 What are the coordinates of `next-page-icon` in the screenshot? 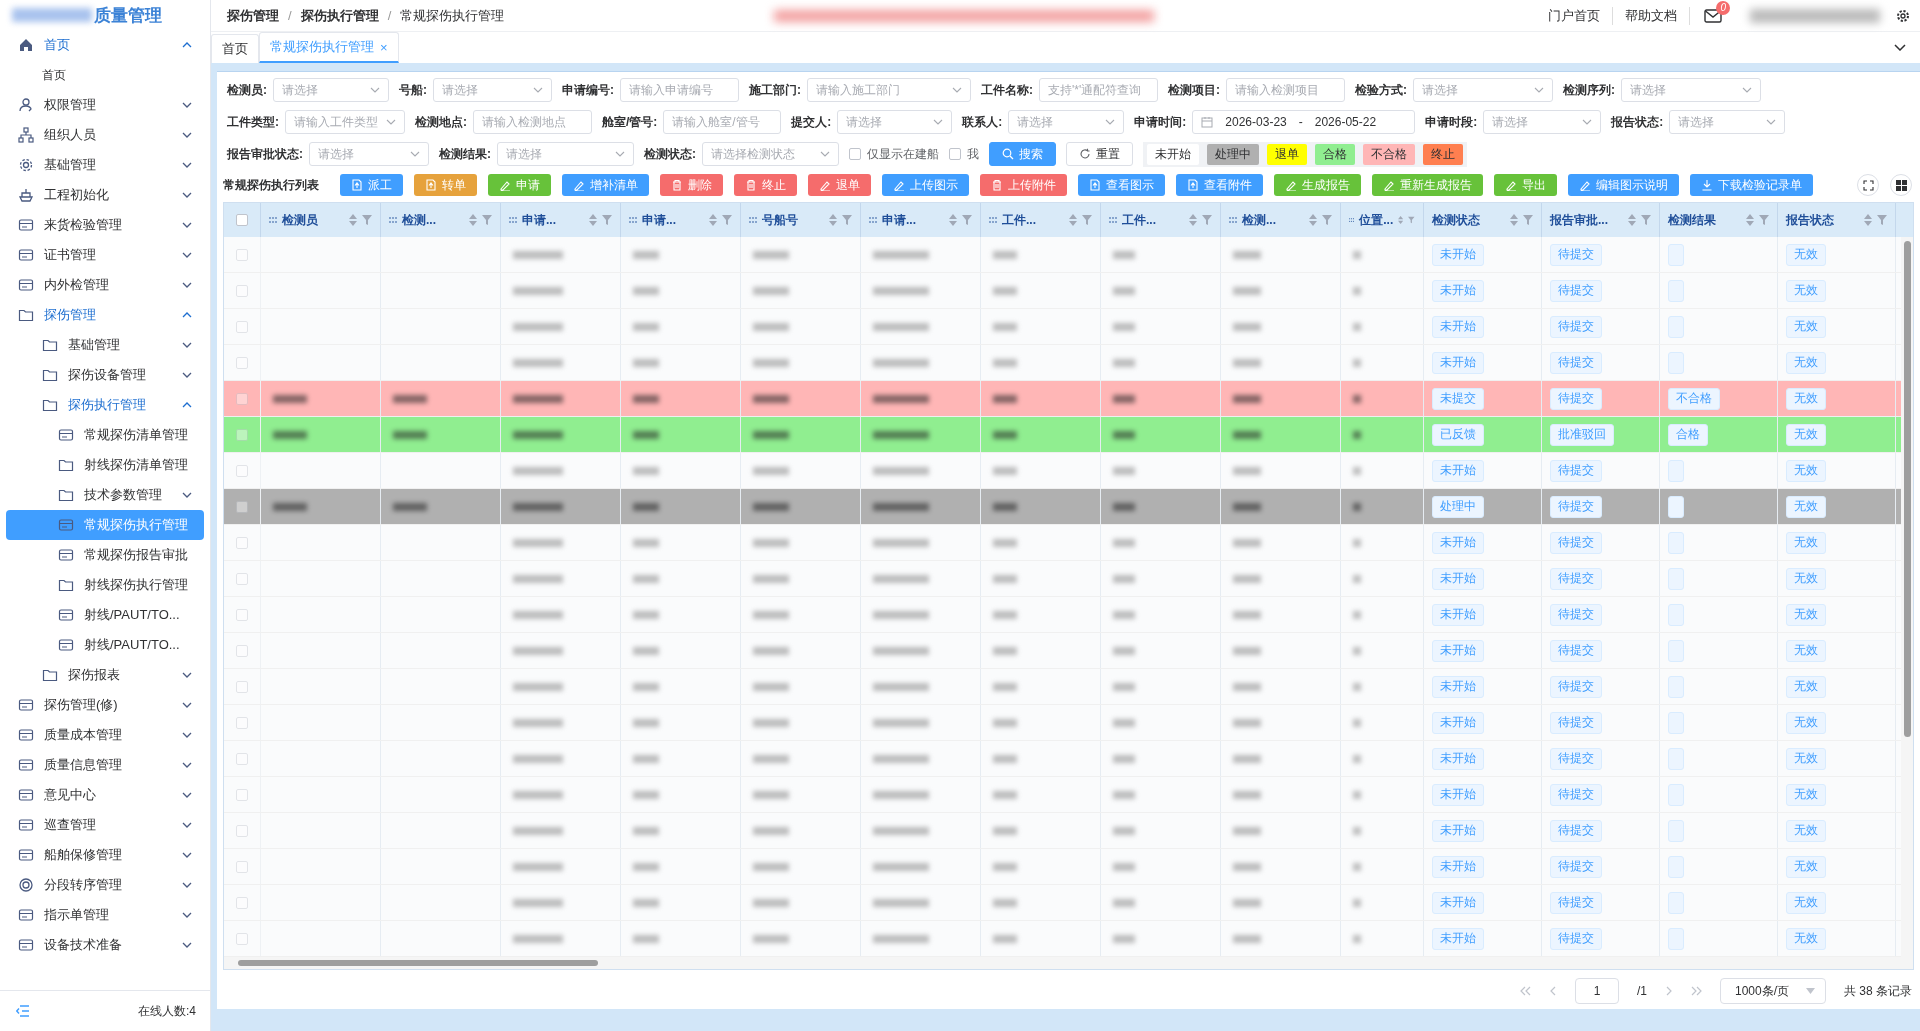 It's located at (1668, 991).